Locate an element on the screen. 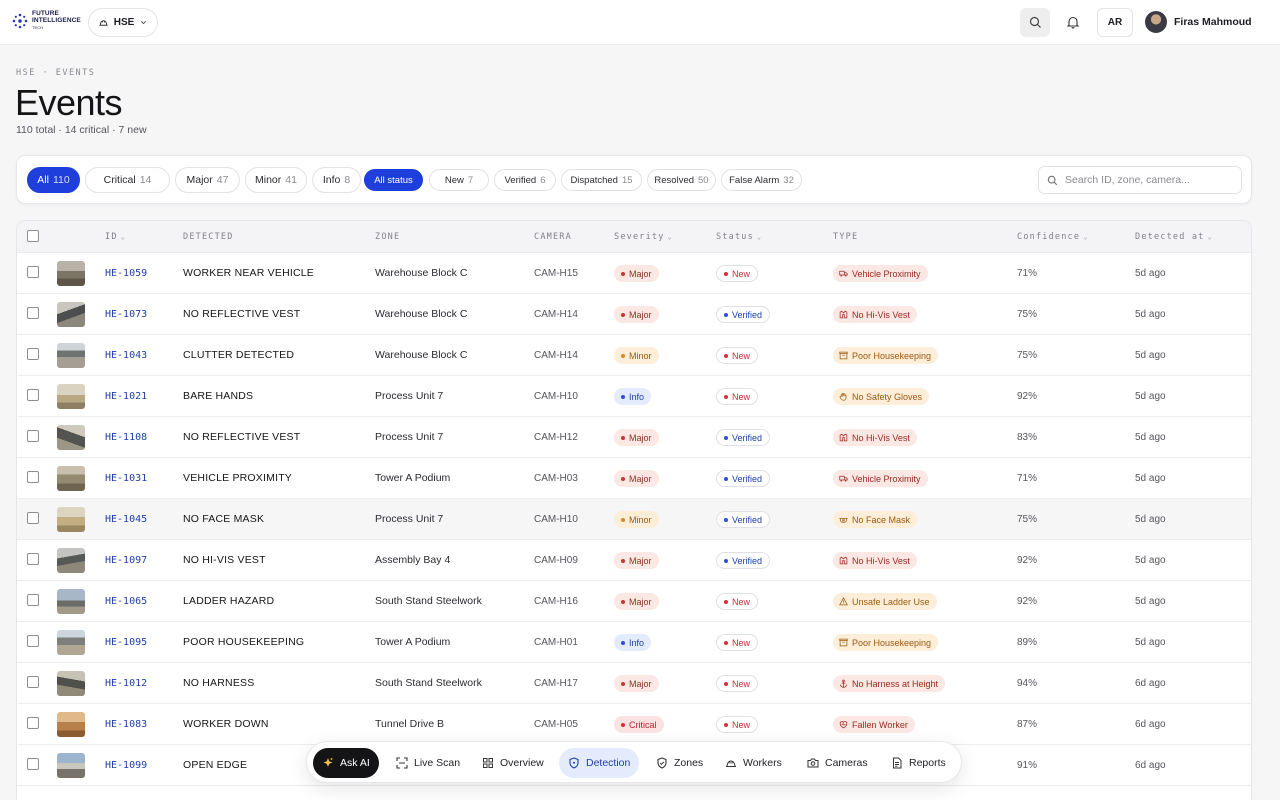 This screenshot has width=1280, height=800. shield-check-icon is located at coordinates (662, 763).